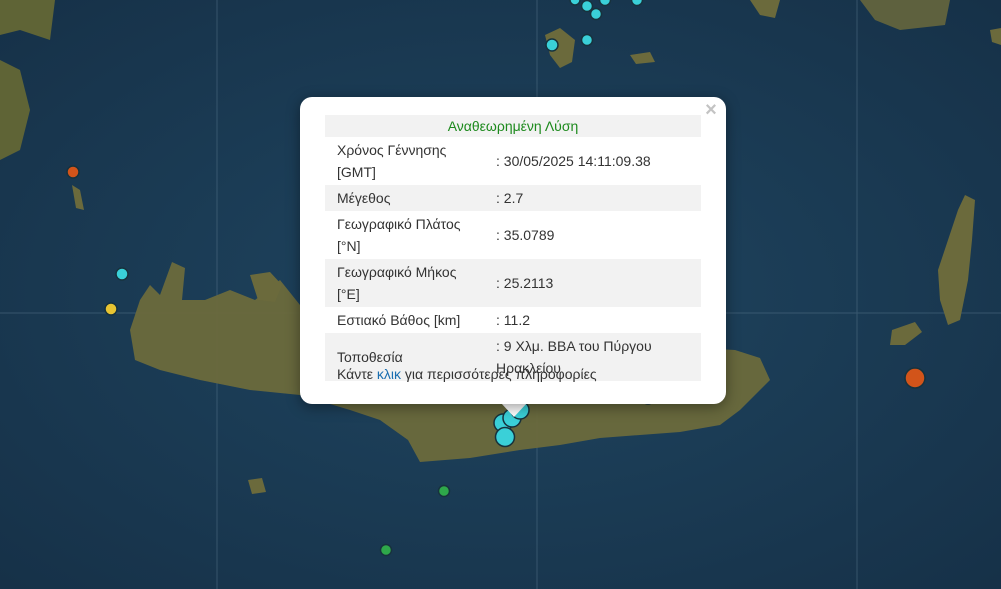 The height and width of the screenshot is (589, 1001). Describe the element at coordinates (711, 110) in the screenshot. I see `close-icon: ×` at that location.